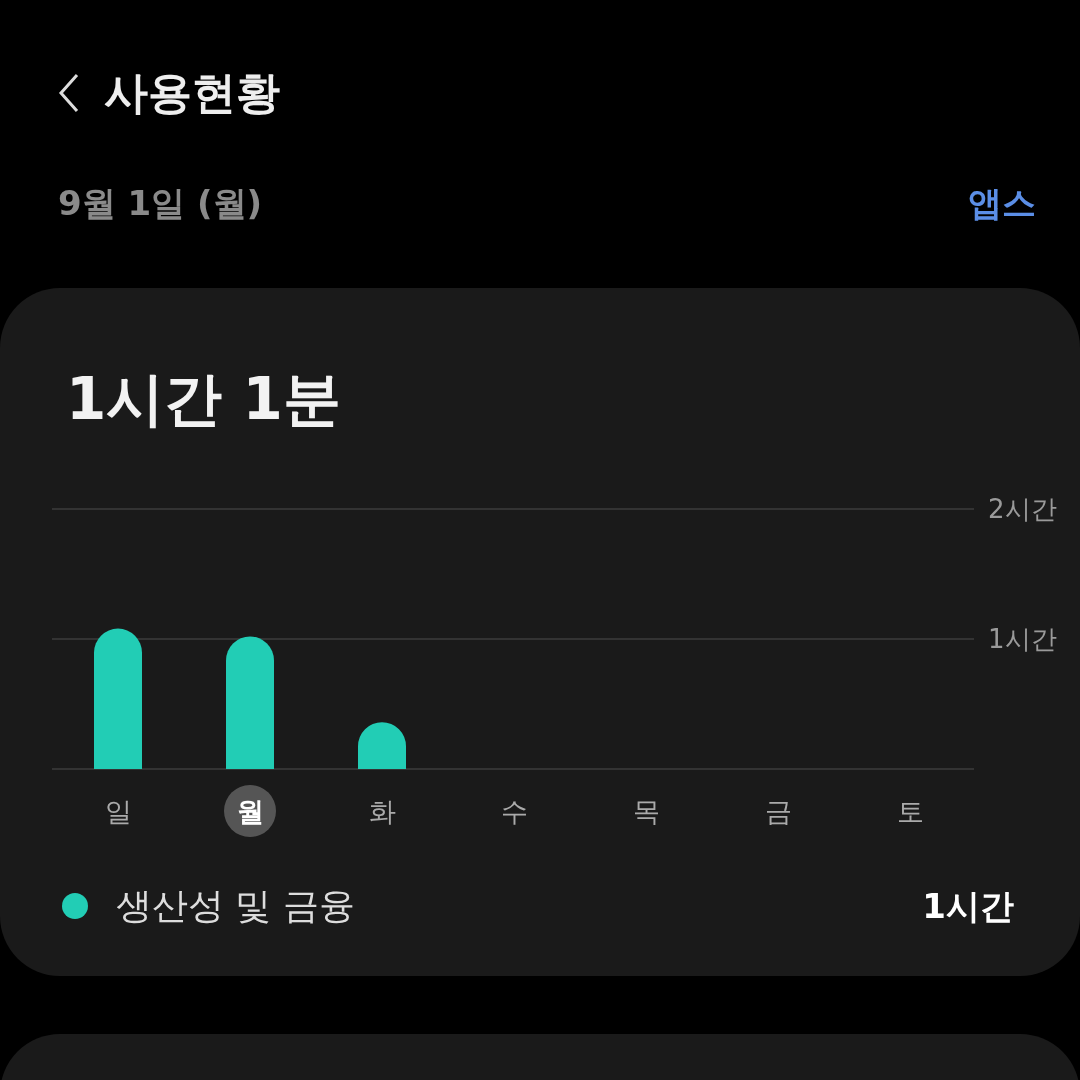  Describe the element at coordinates (118, 811) in the screenshot. I see `day-label: 일` at that location.